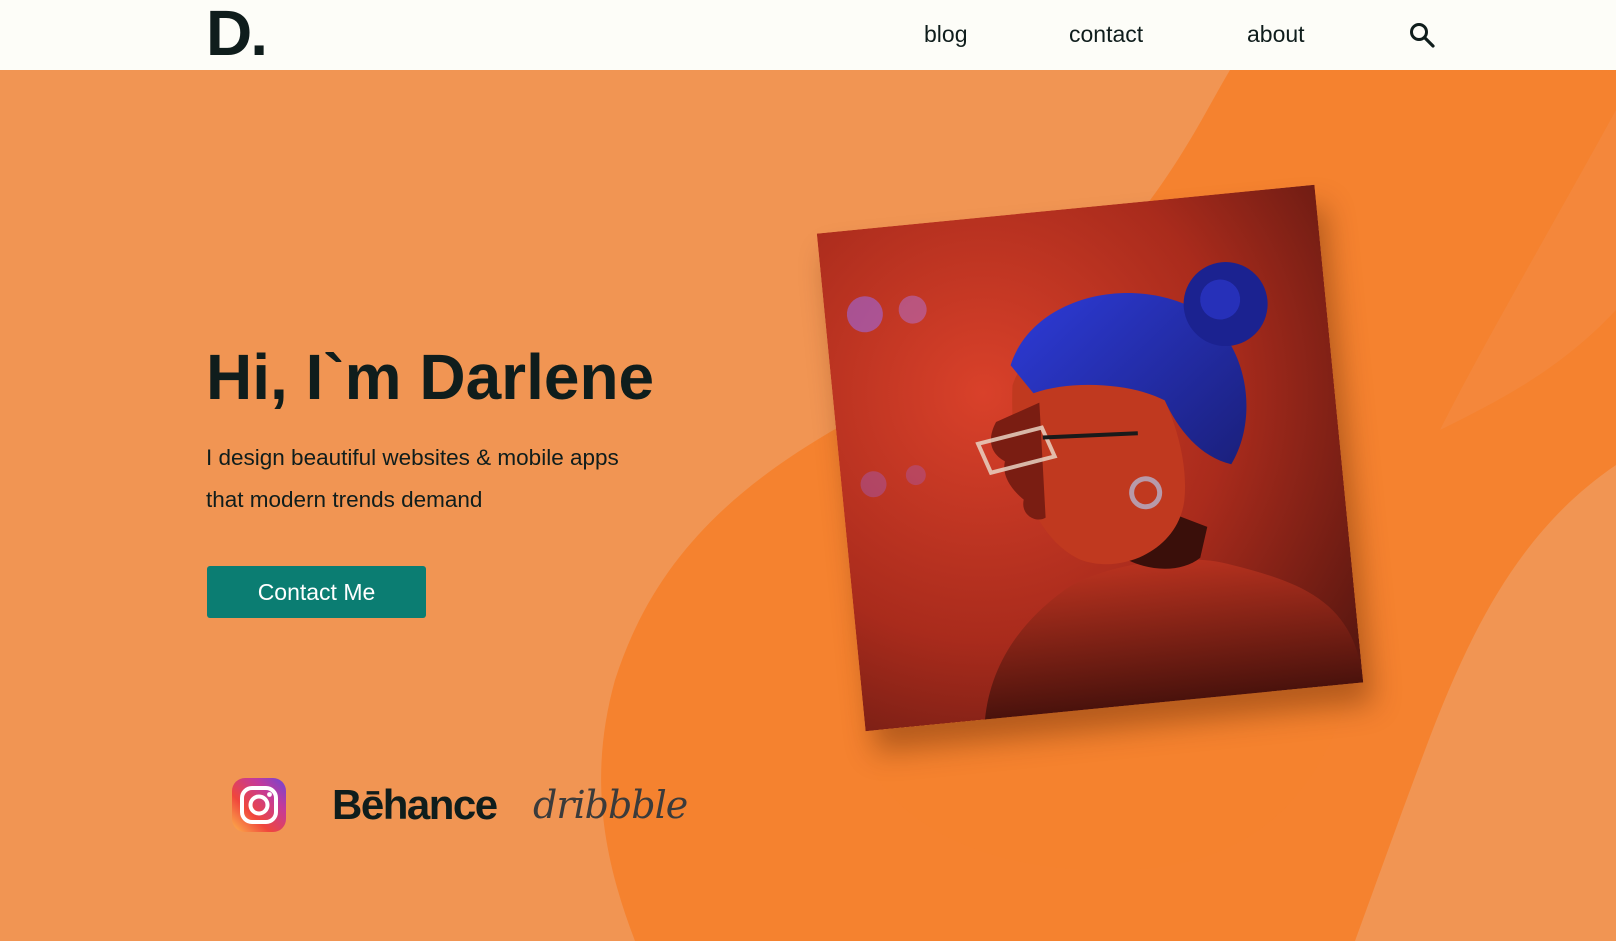  I want to click on search-icon, so click(1422, 35).